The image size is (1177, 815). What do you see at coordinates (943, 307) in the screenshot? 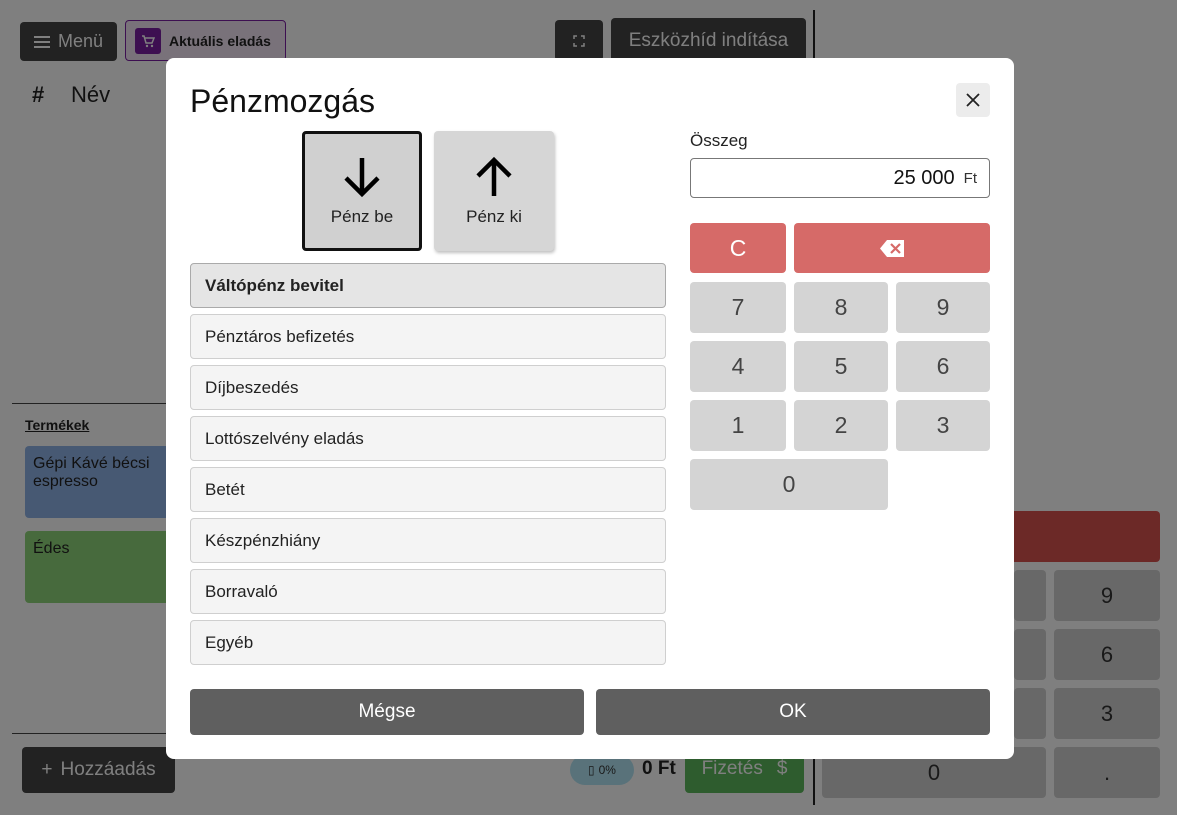
I see `key-9: 9` at bounding box center [943, 307].